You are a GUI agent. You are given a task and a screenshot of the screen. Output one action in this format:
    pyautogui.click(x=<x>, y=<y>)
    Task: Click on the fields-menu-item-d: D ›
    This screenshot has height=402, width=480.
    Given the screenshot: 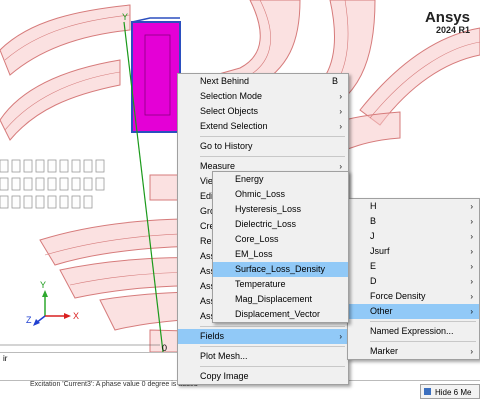 What is the action you would take?
    pyautogui.click(x=413, y=281)
    